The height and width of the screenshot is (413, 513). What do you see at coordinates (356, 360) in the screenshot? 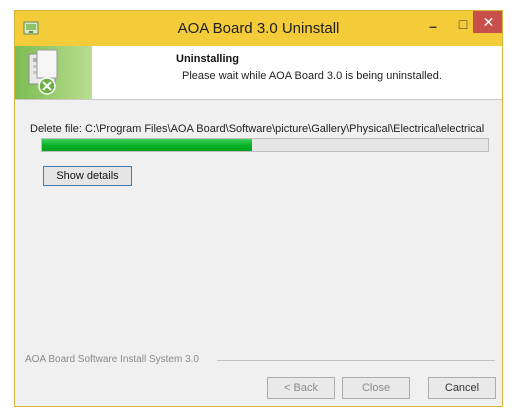
I see `footer-divider` at bounding box center [356, 360].